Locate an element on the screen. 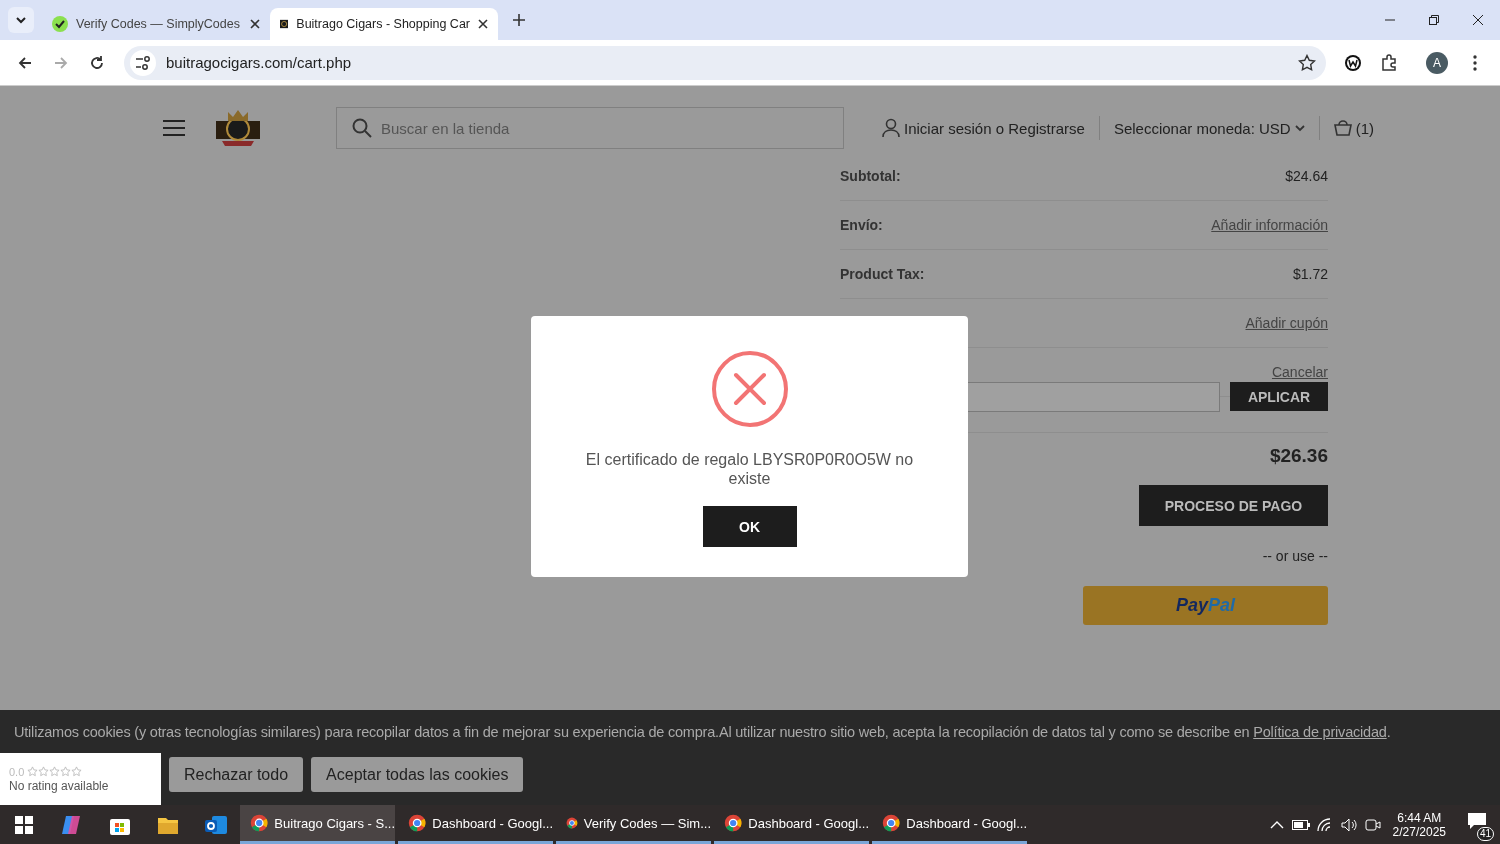 The width and height of the screenshot is (1500, 844). cookie-button: Aceptar todas las cookies is located at coordinates (417, 774).